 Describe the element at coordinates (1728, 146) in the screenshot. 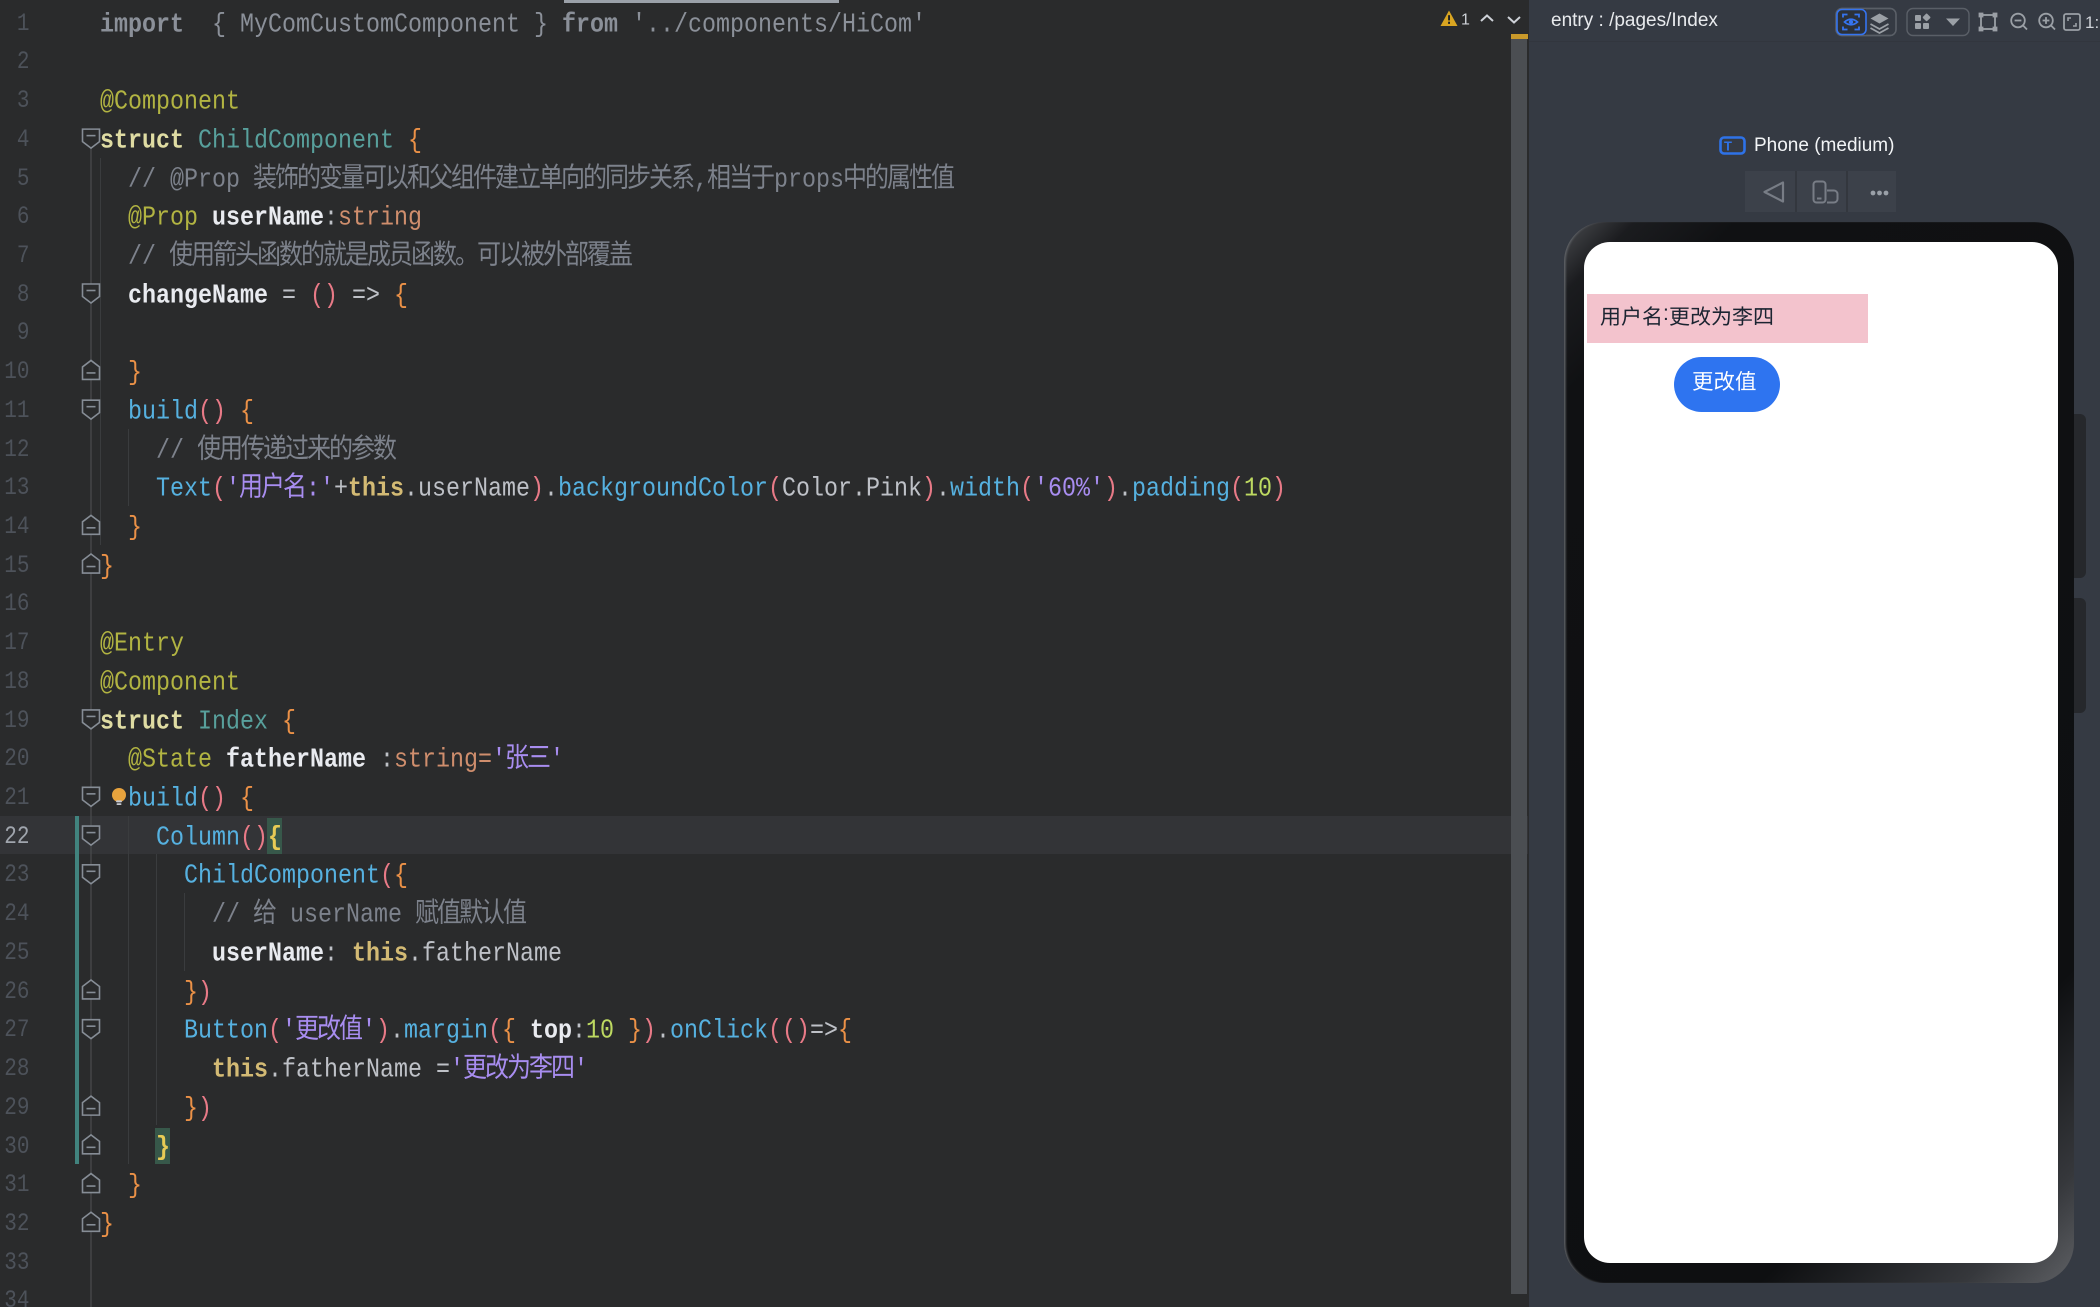

I see `svg-text: T` at that location.